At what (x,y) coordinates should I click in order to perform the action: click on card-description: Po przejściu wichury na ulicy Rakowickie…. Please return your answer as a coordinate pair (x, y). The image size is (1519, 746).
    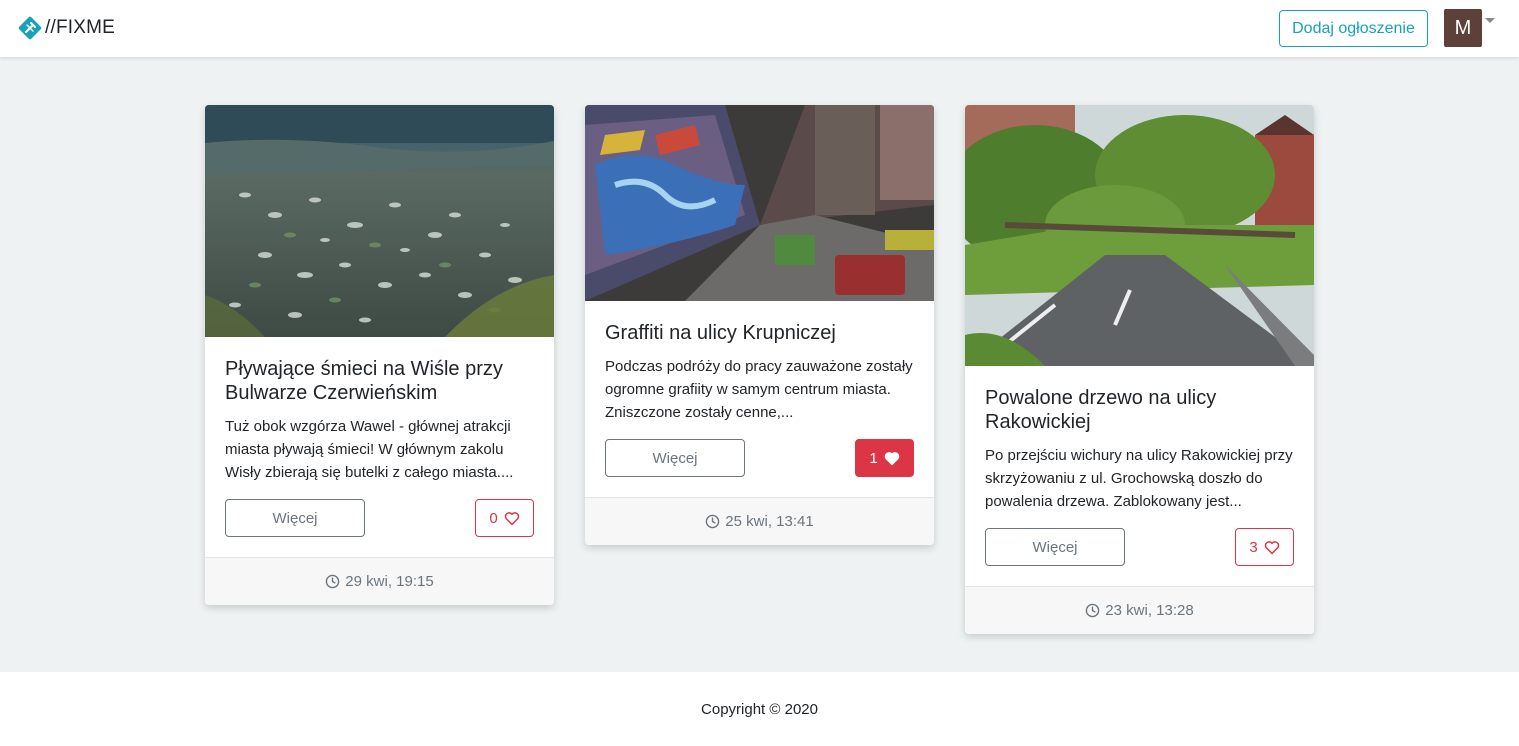
    Looking at the image, I should click on (1139, 478).